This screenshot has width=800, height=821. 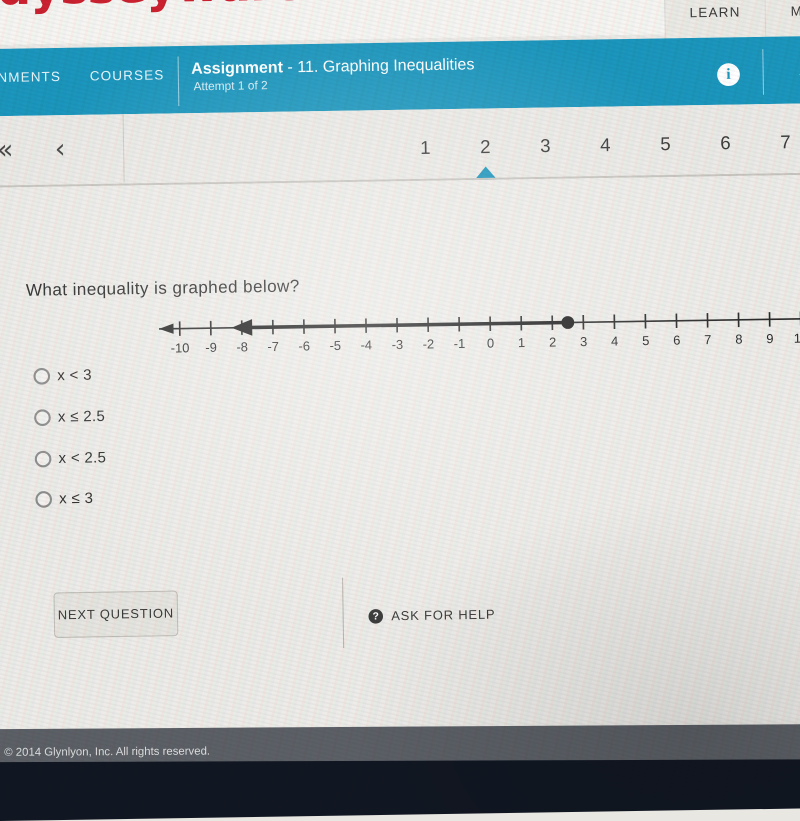 I want to click on ask-for-help-label: ASK FOR HELP, so click(x=443, y=615).